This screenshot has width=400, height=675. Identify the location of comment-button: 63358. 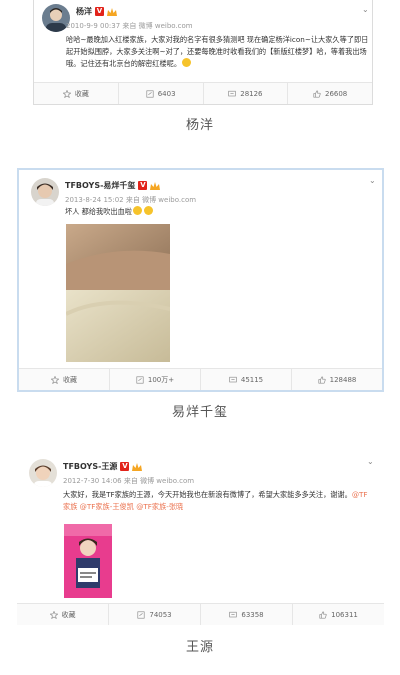
(246, 614).